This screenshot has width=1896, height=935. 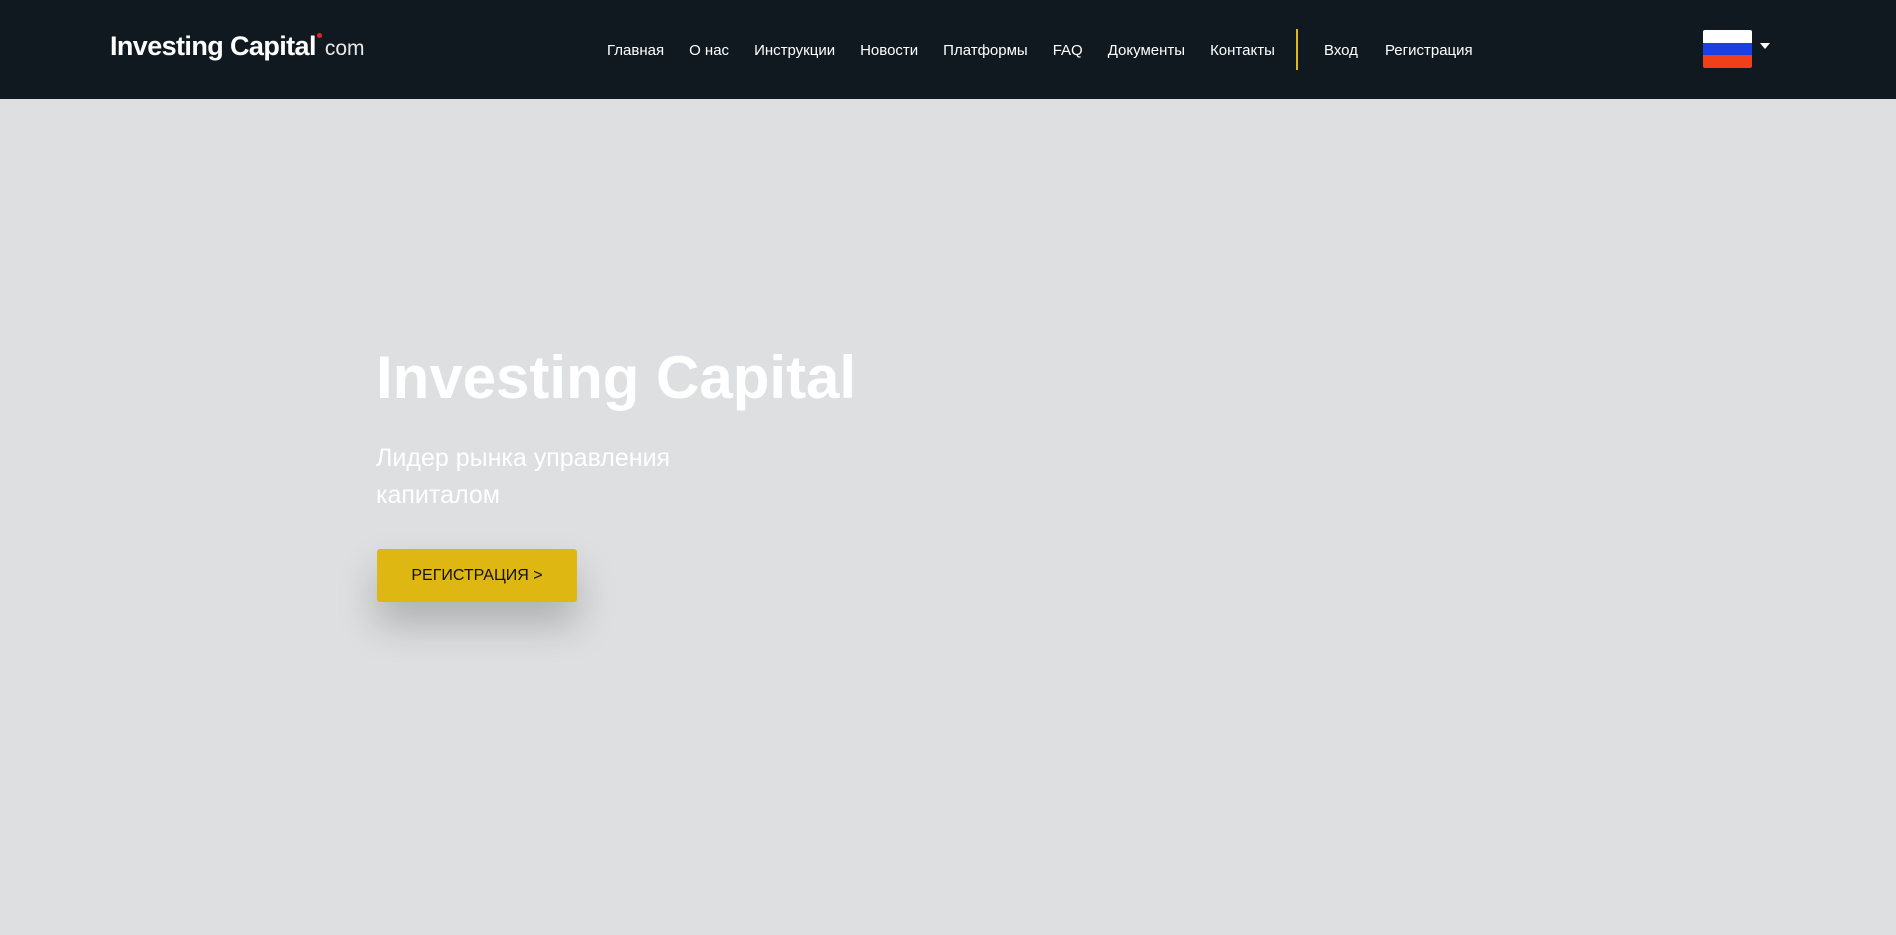 What do you see at coordinates (635, 50) in the screenshot?
I see `nav-link-home: Главная` at bounding box center [635, 50].